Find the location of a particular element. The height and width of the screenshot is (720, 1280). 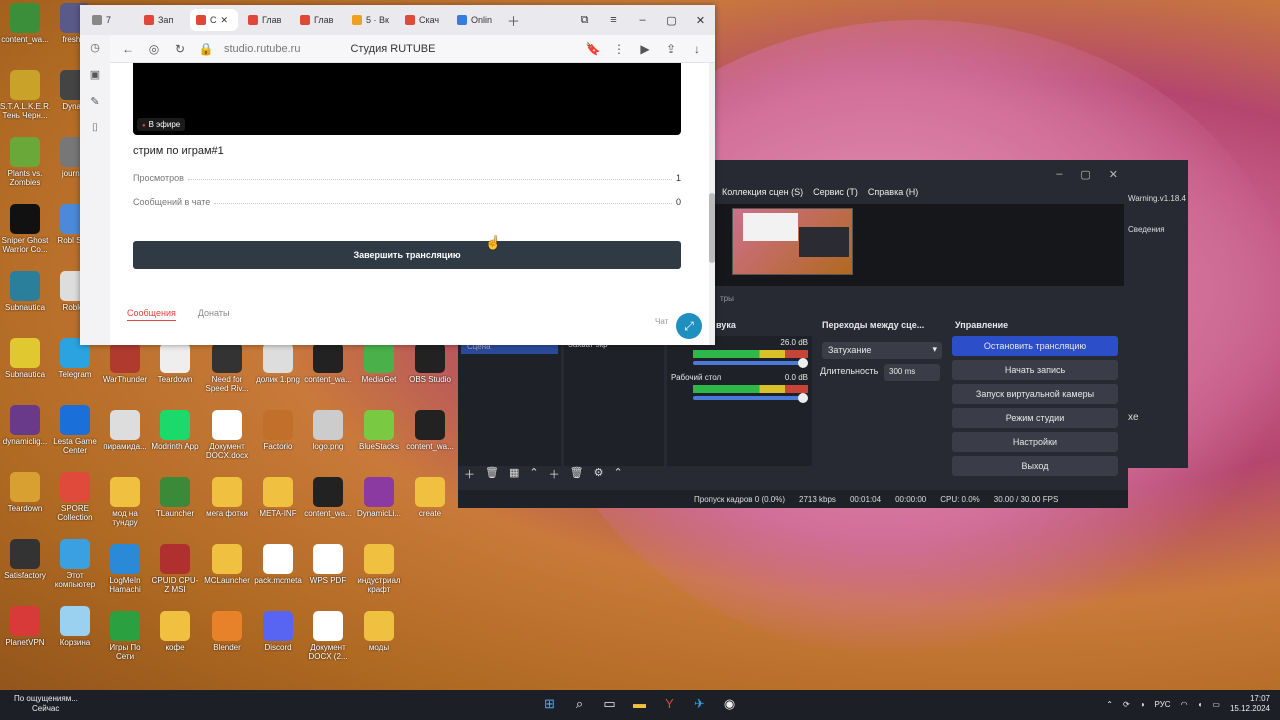

desktop-icon: кофе is located at coordinates (175, 631).